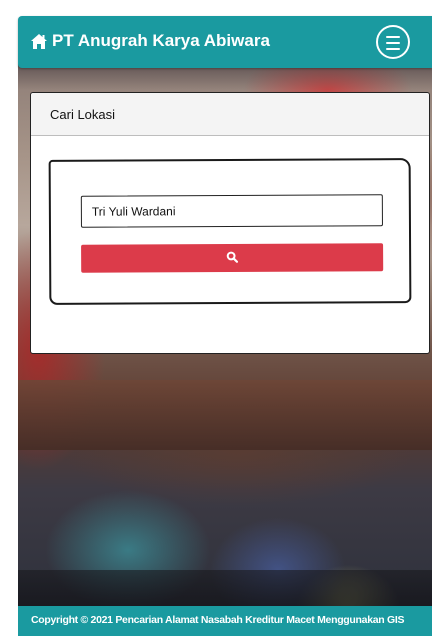 The width and height of the screenshot is (432, 636). Describe the element at coordinates (231, 211) in the screenshot. I see `search-input` at that location.